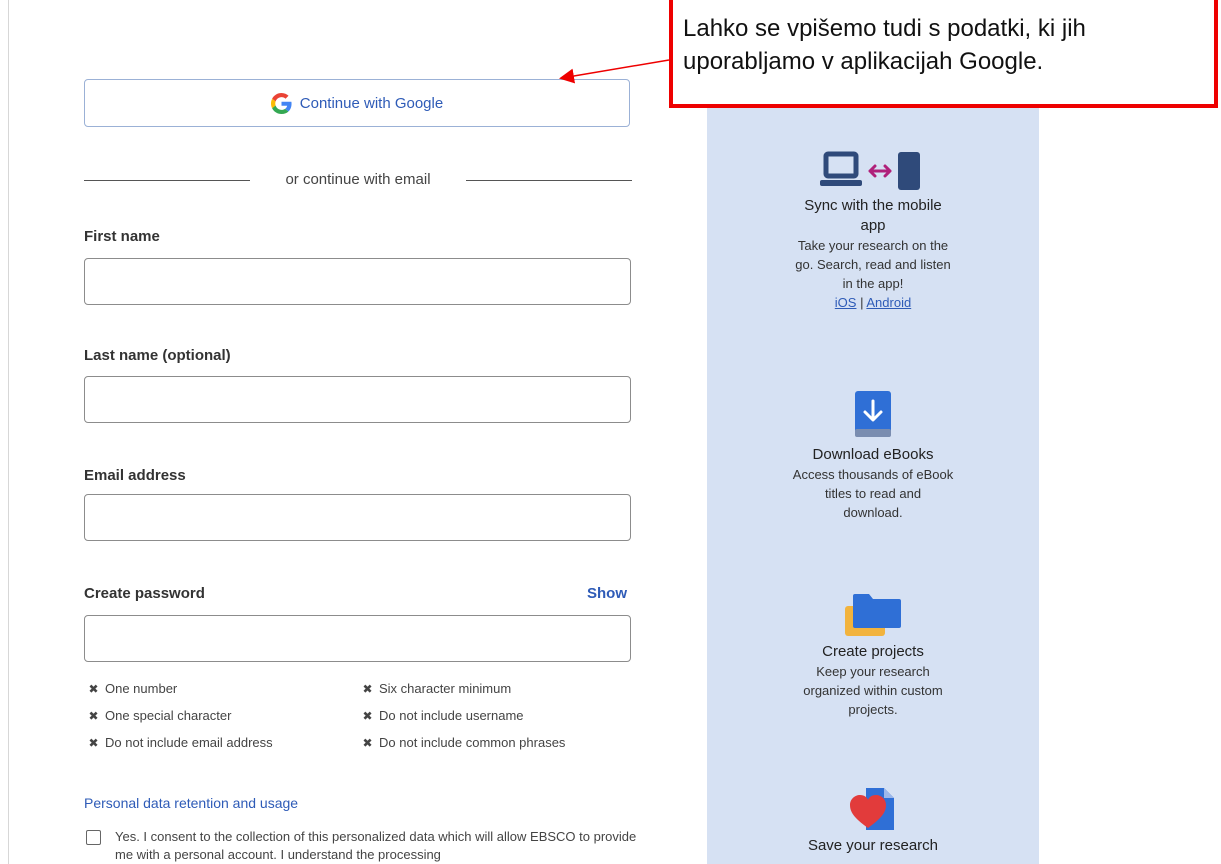 The image size is (1221, 864). What do you see at coordinates (358, 180) in the screenshot?
I see `email-divider: or continue with email` at bounding box center [358, 180].